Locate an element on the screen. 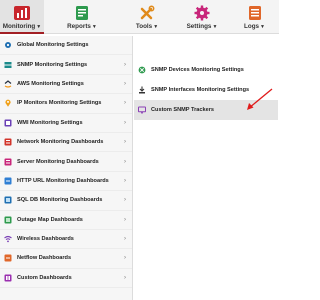 This screenshot has height=300, width=320. nav-label-reports: Reports is located at coordinates (79, 26).